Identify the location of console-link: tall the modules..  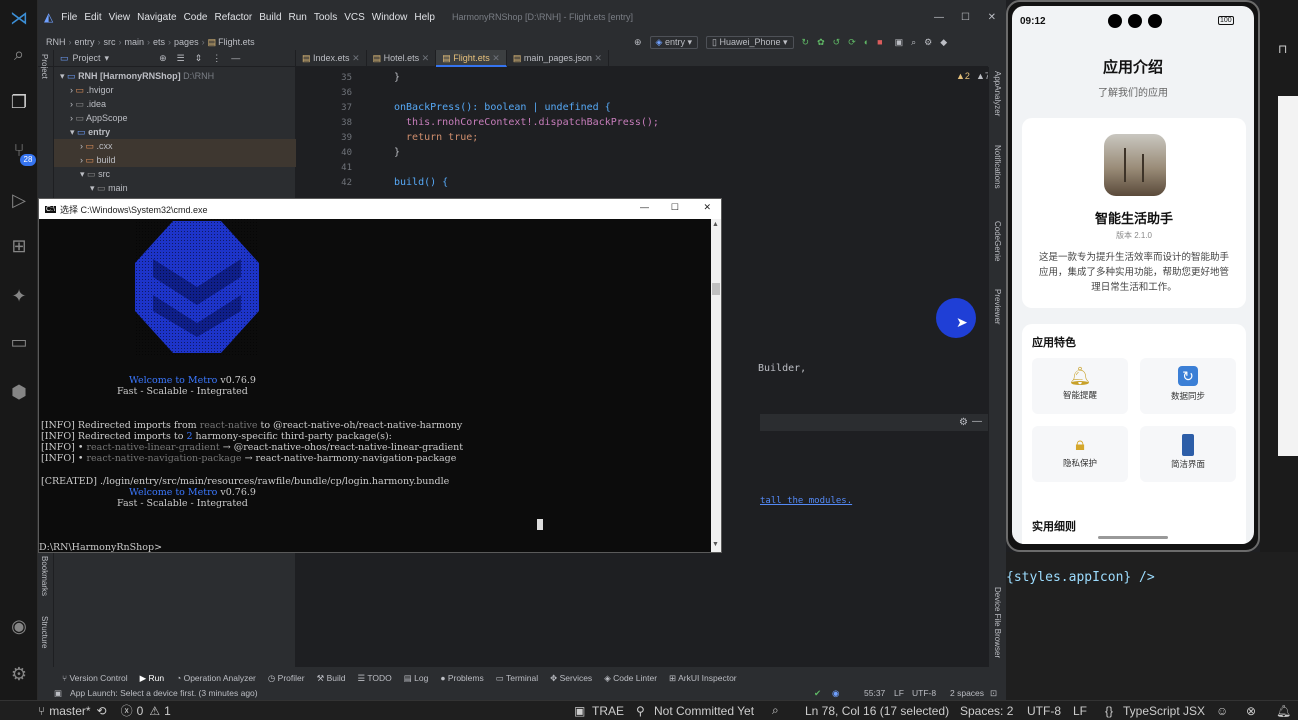
(806, 501).